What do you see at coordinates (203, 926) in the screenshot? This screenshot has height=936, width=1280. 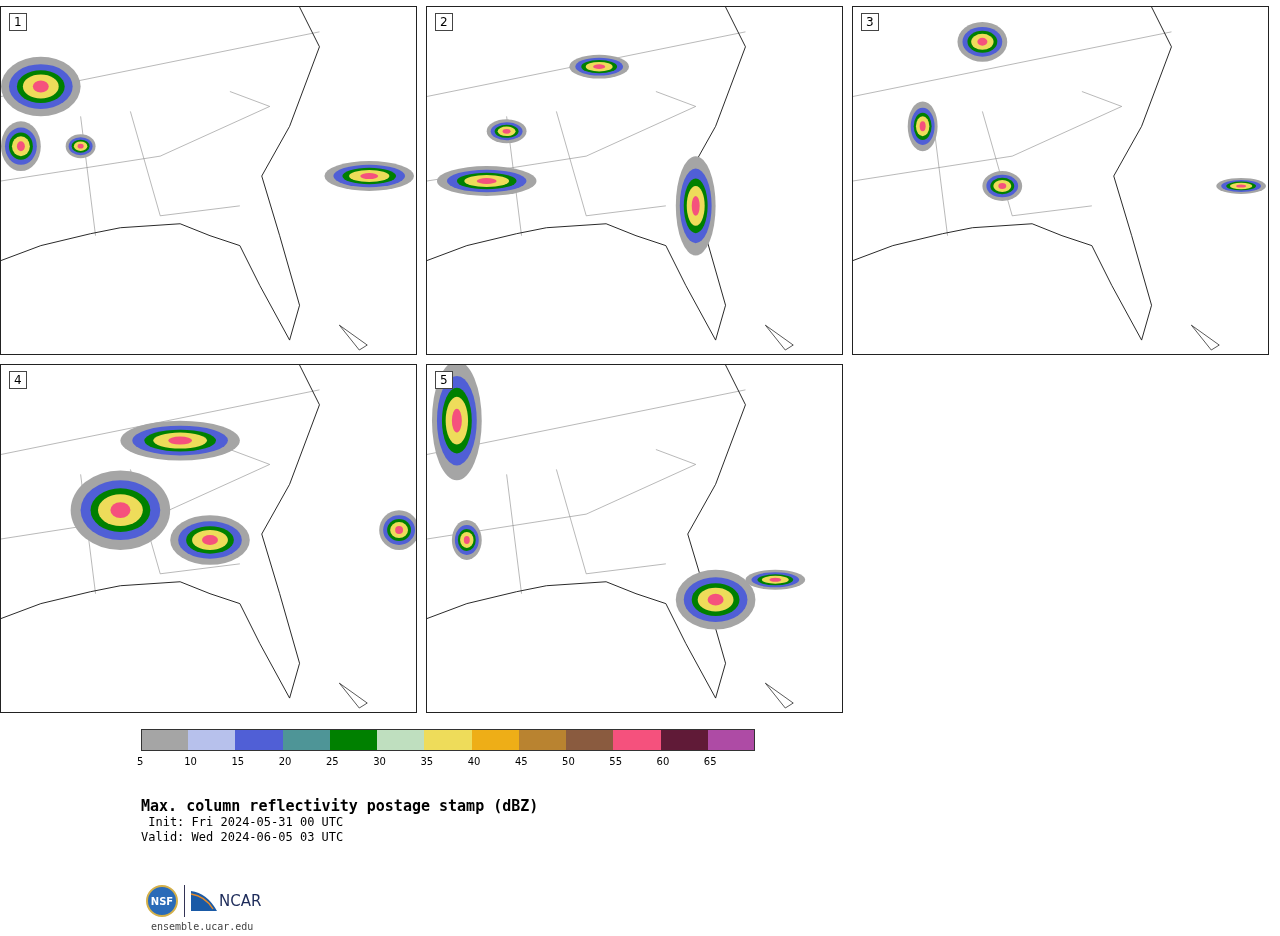 I see `site-url: ensemble.ucar.edu` at bounding box center [203, 926].